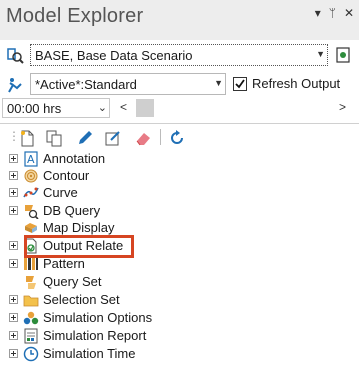 This screenshot has height=371, width=359. What do you see at coordinates (179, 318) in the screenshot?
I see `tree-item-simulation-options: Simulation Options` at bounding box center [179, 318].